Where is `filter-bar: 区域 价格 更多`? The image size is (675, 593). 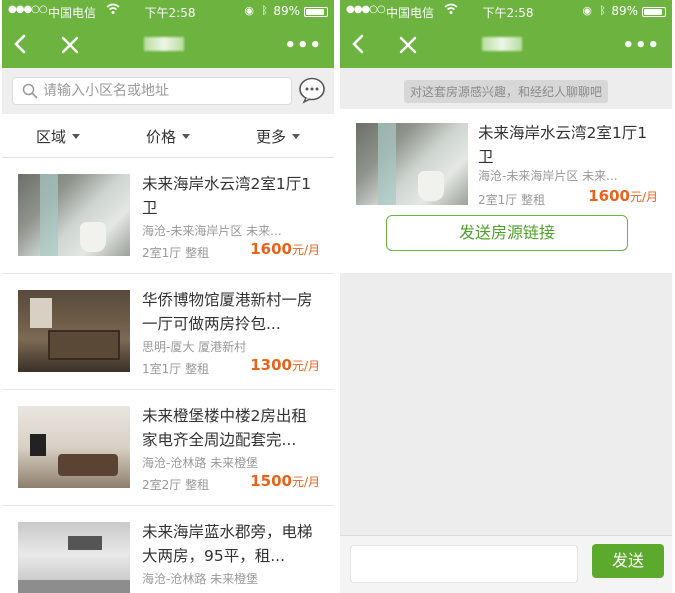 filter-bar: 区域 价格 更多 is located at coordinates (168, 136).